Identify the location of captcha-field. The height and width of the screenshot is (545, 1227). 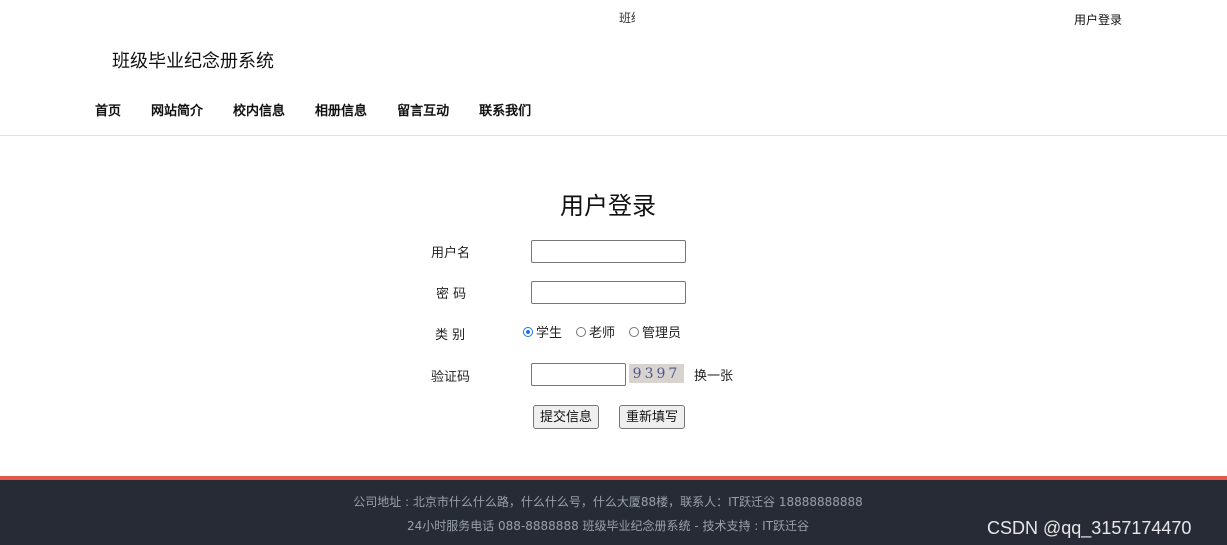
(578, 374).